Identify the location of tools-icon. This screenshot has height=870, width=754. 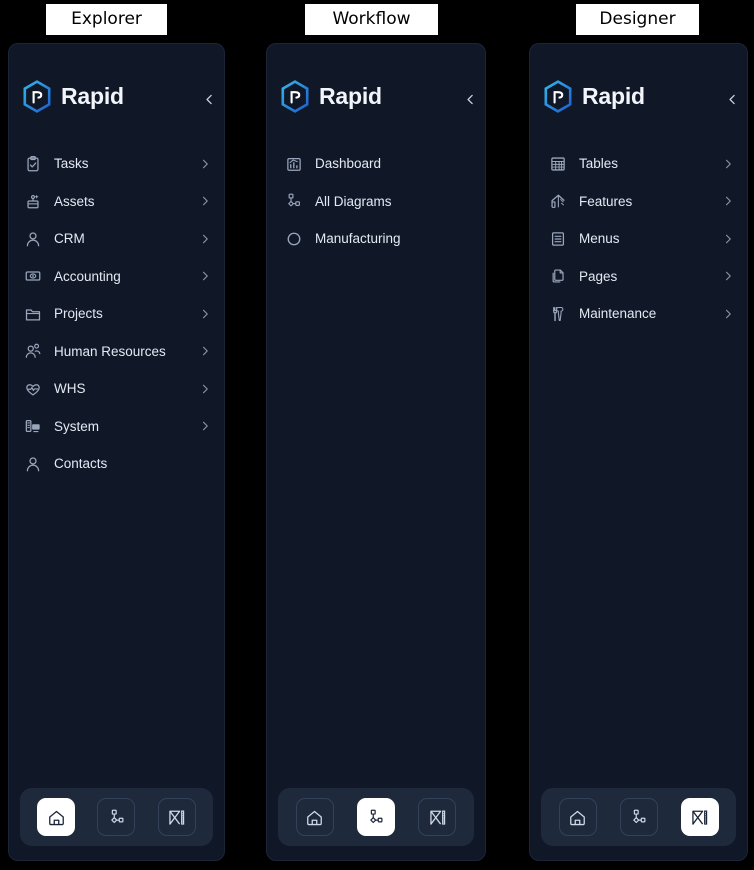
(557, 313).